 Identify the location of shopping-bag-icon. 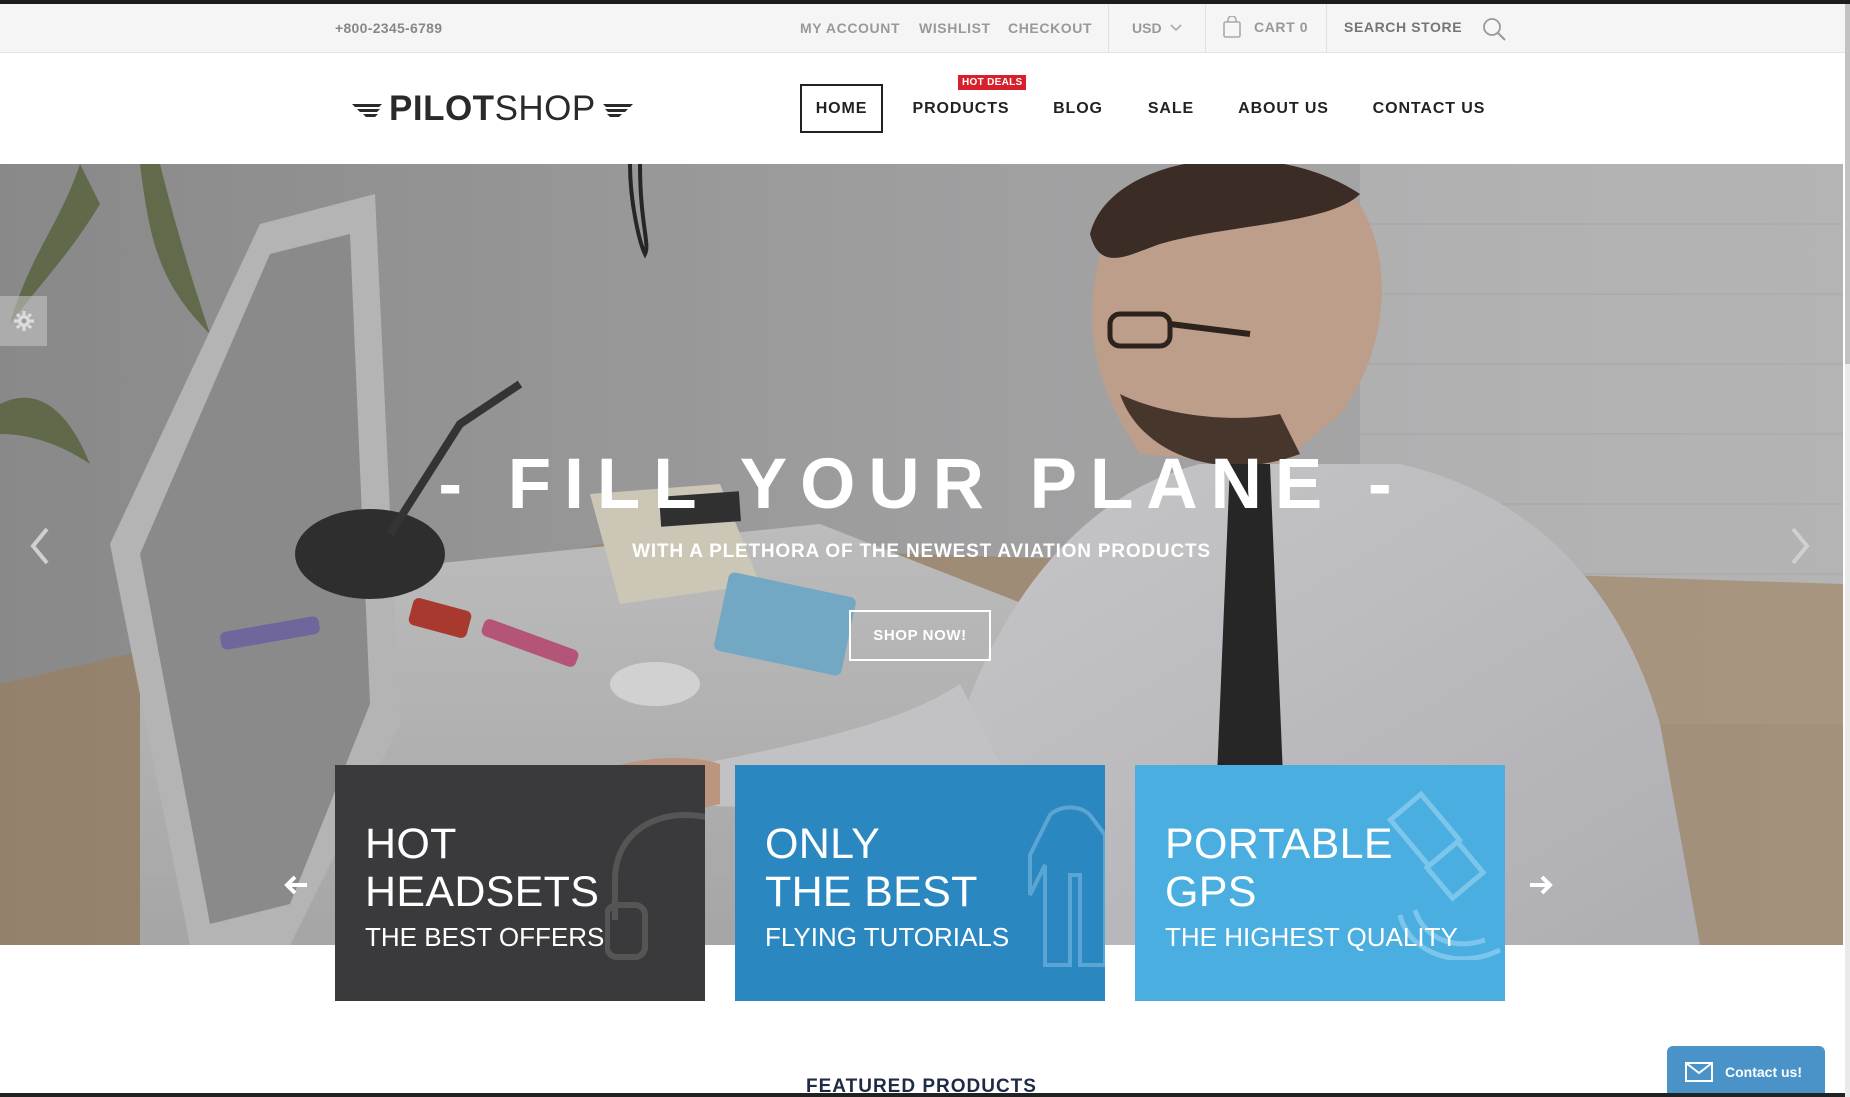
(1232, 27).